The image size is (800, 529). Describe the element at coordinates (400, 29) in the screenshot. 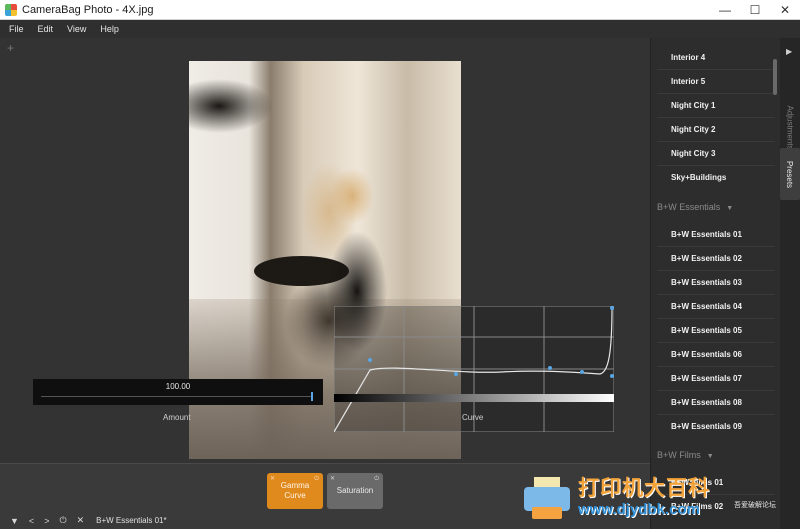

I see `menu-bar: File Edit View Help` at that location.